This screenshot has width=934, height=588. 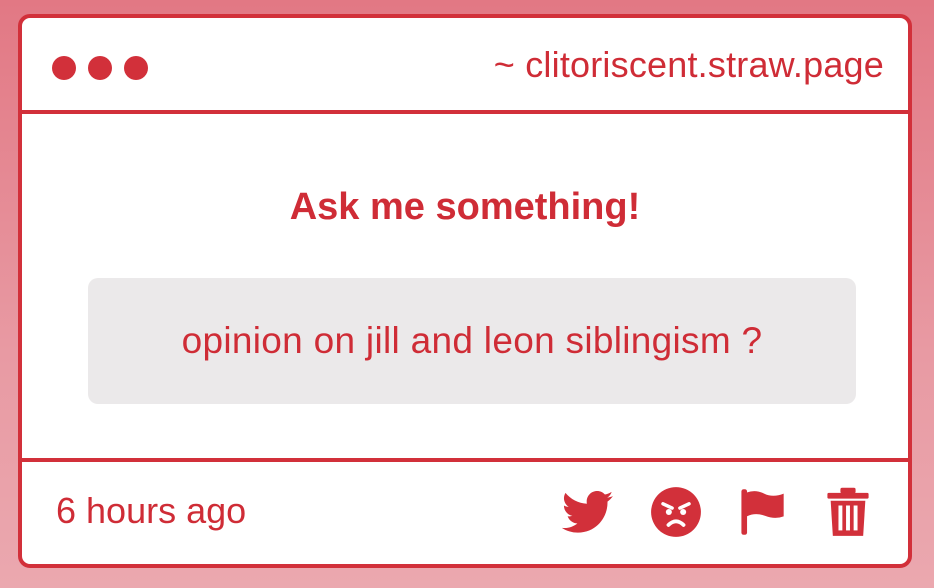 What do you see at coordinates (151, 510) in the screenshot?
I see `timestamp: 6 hours ago` at bounding box center [151, 510].